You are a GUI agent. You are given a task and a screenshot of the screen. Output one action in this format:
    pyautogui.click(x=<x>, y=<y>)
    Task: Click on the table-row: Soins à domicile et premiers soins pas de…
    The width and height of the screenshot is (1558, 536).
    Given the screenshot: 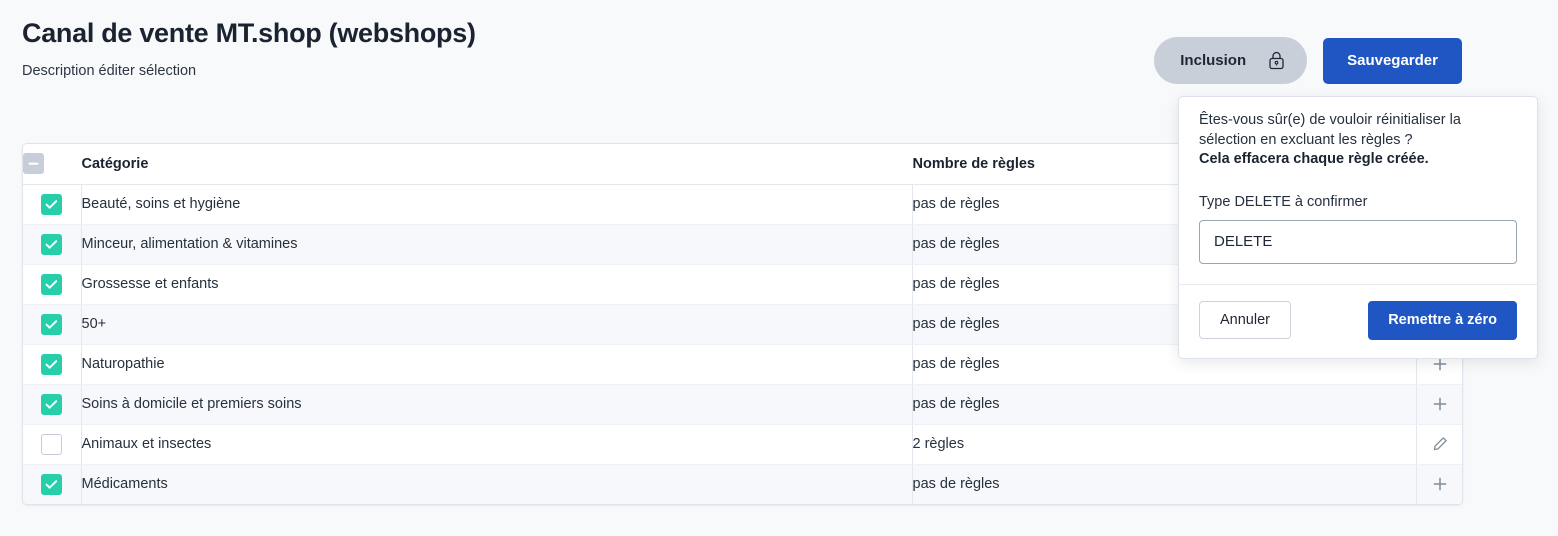 What is the action you would take?
    pyautogui.click(x=742, y=404)
    